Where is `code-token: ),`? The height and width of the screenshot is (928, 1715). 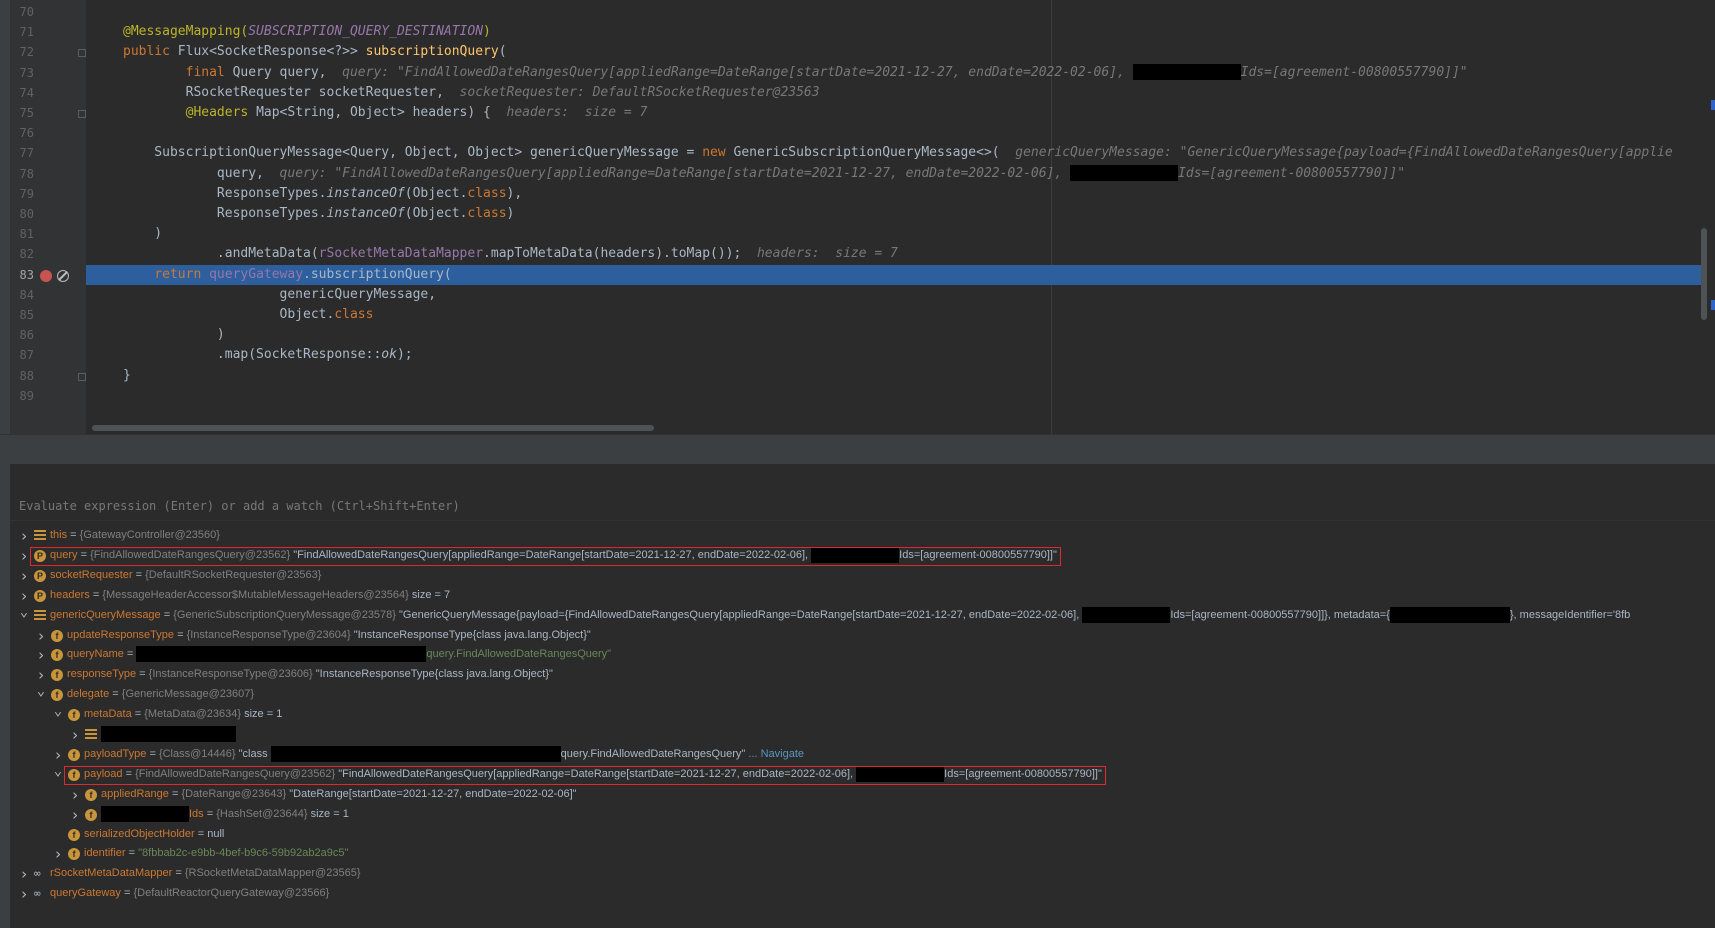
code-token: ), is located at coordinates (514, 193).